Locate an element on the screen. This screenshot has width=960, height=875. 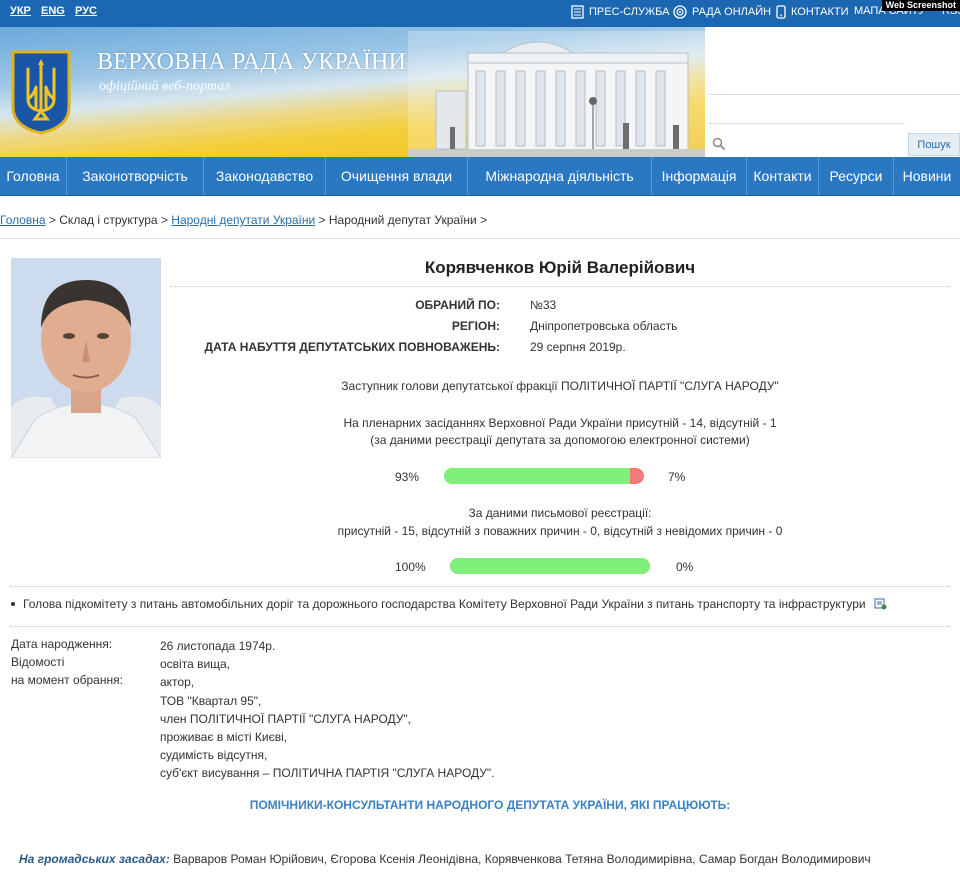
bio-line: освіта вища, is located at coordinates (195, 664).